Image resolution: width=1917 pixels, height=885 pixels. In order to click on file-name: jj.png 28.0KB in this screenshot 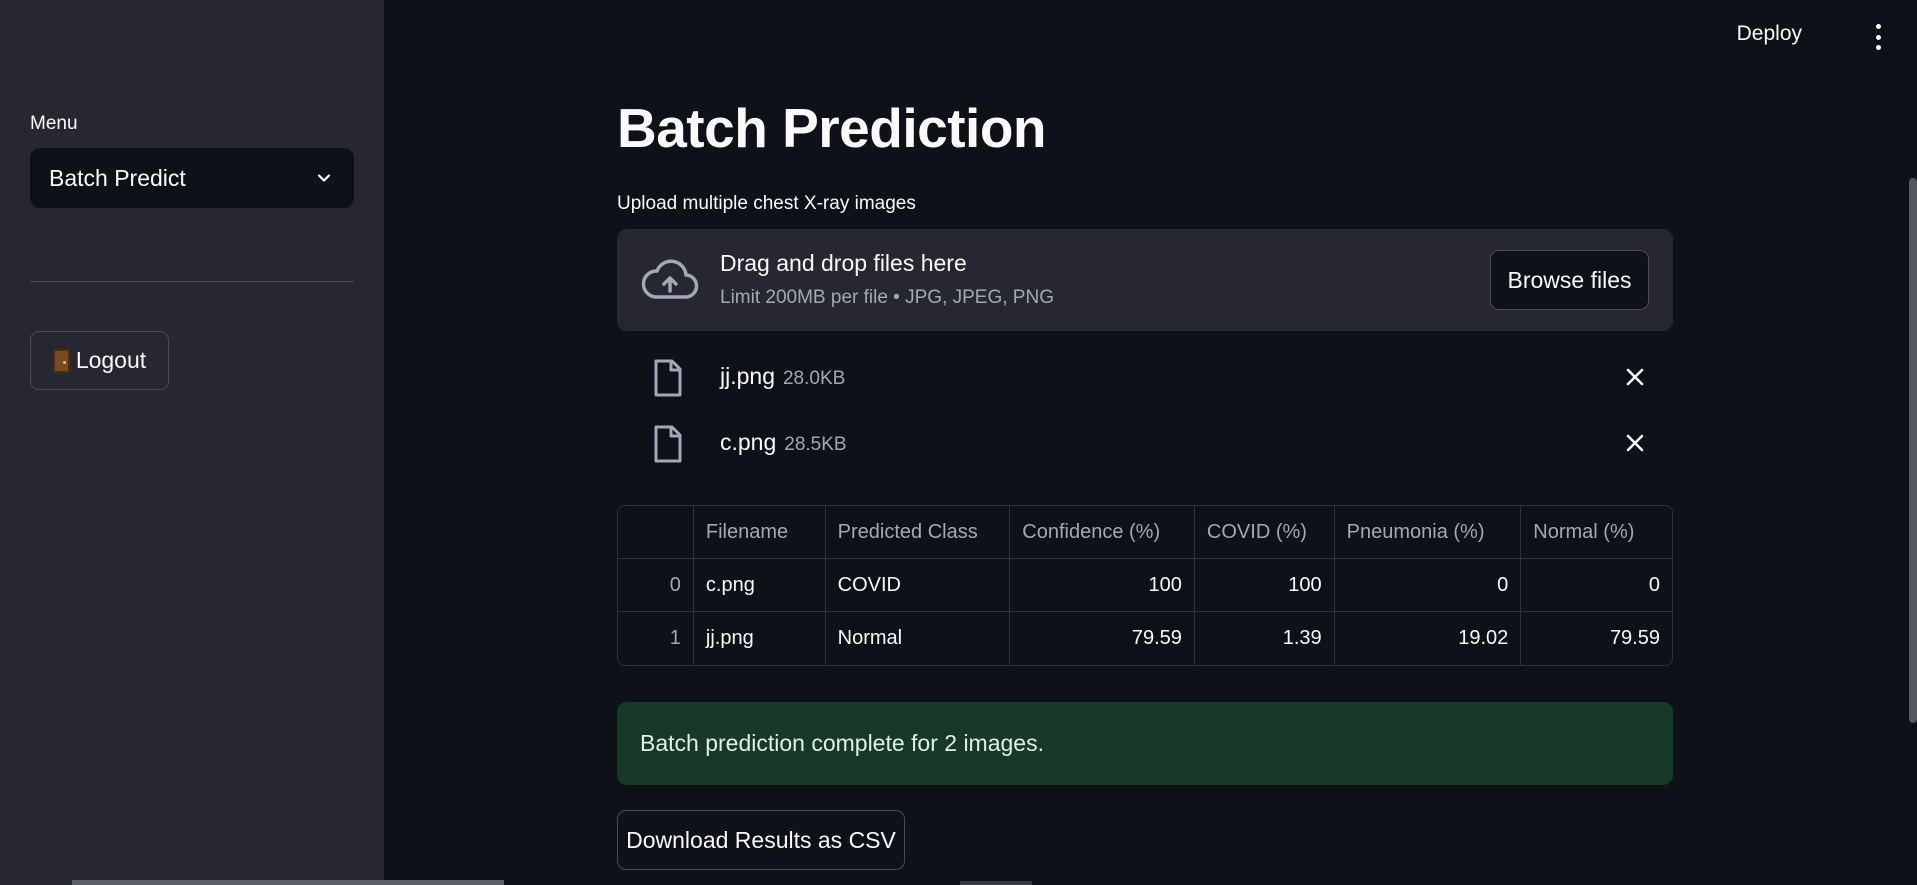, I will do `click(783, 376)`.